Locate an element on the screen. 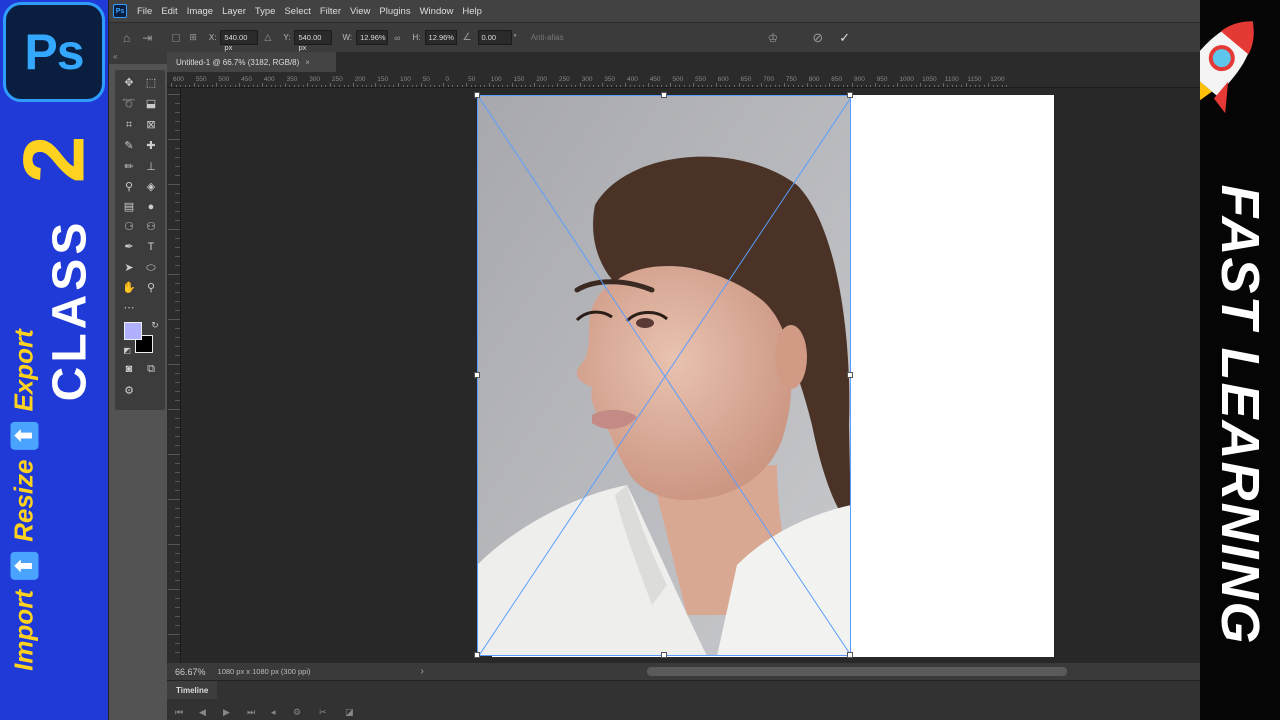  zoom-level: 66.67% is located at coordinates (190, 672).